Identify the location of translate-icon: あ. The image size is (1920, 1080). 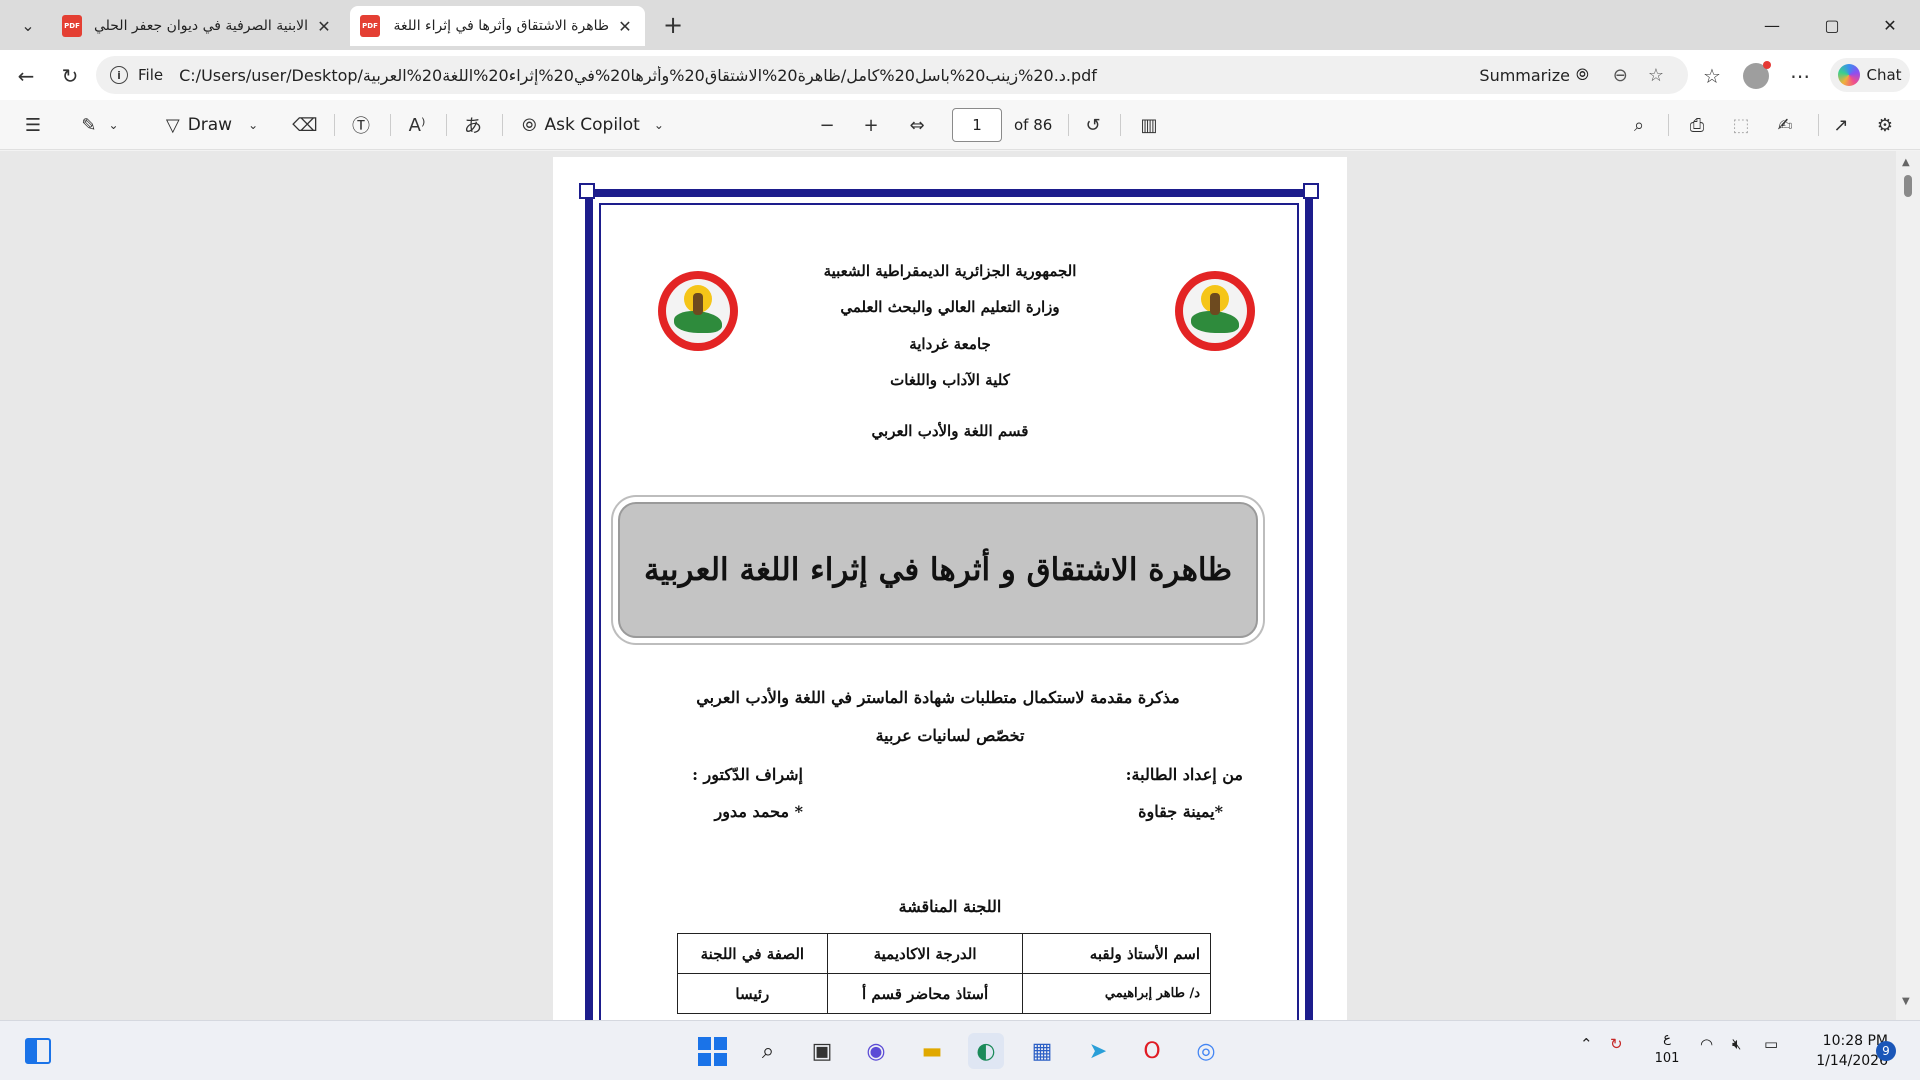
(473, 125).